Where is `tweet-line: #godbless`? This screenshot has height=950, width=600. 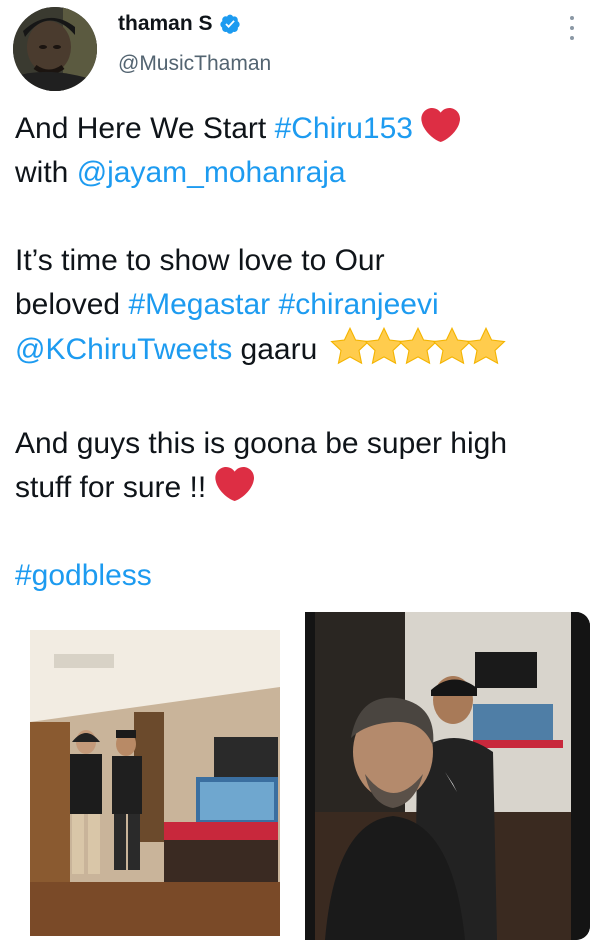
tweet-line: #godbless is located at coordinates (302, 576).